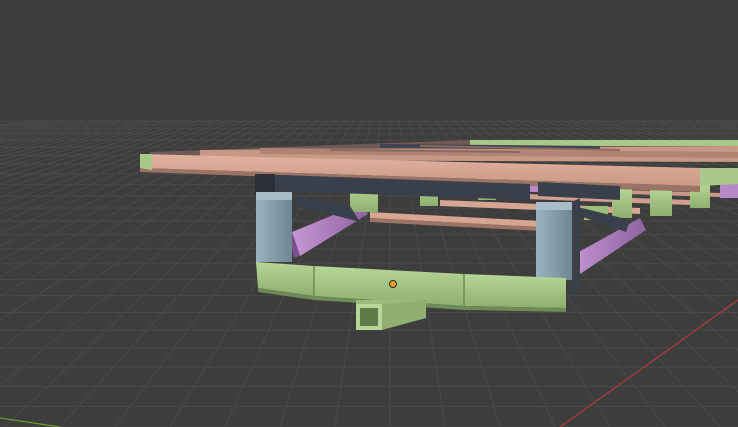 This screenshot has height=427, width=738. Describe the element at coordinates (391, 315) in the screenshot. I see `hitch-tube` at that location.